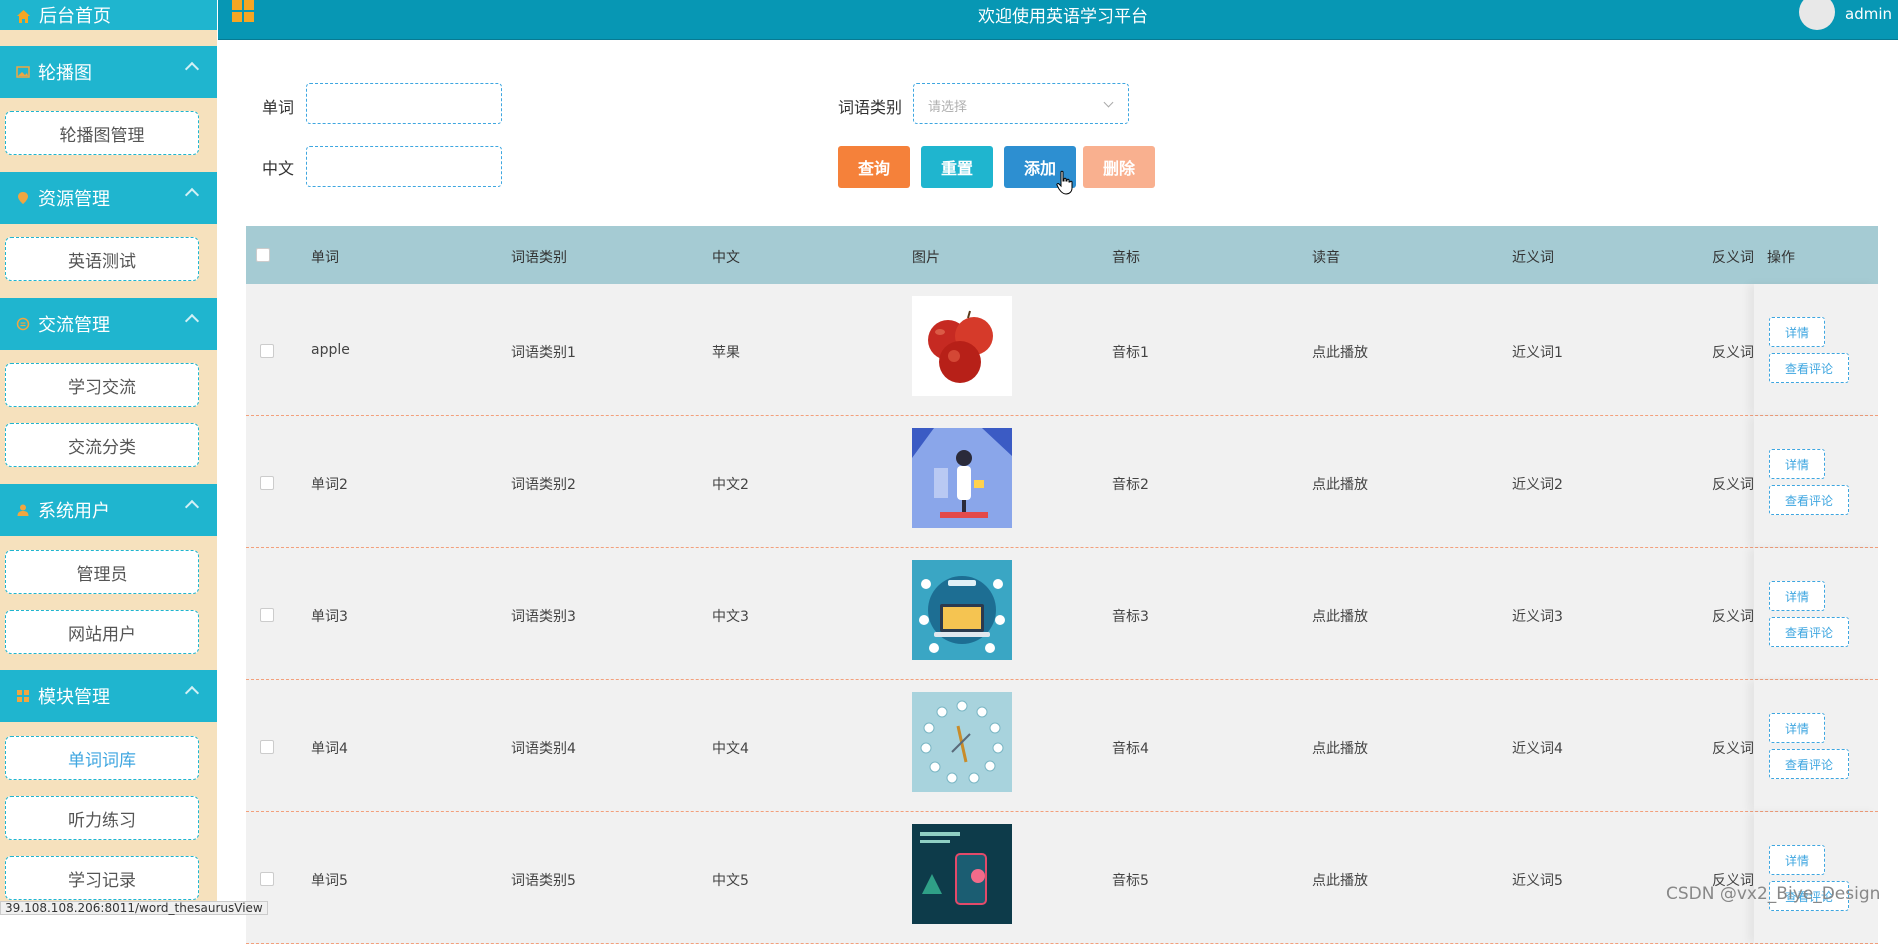 This screenshot has height=944, width=1898. Describe the element at coordinates (926, 258) in the screenshot. I see `header-image: 图片` at that location.